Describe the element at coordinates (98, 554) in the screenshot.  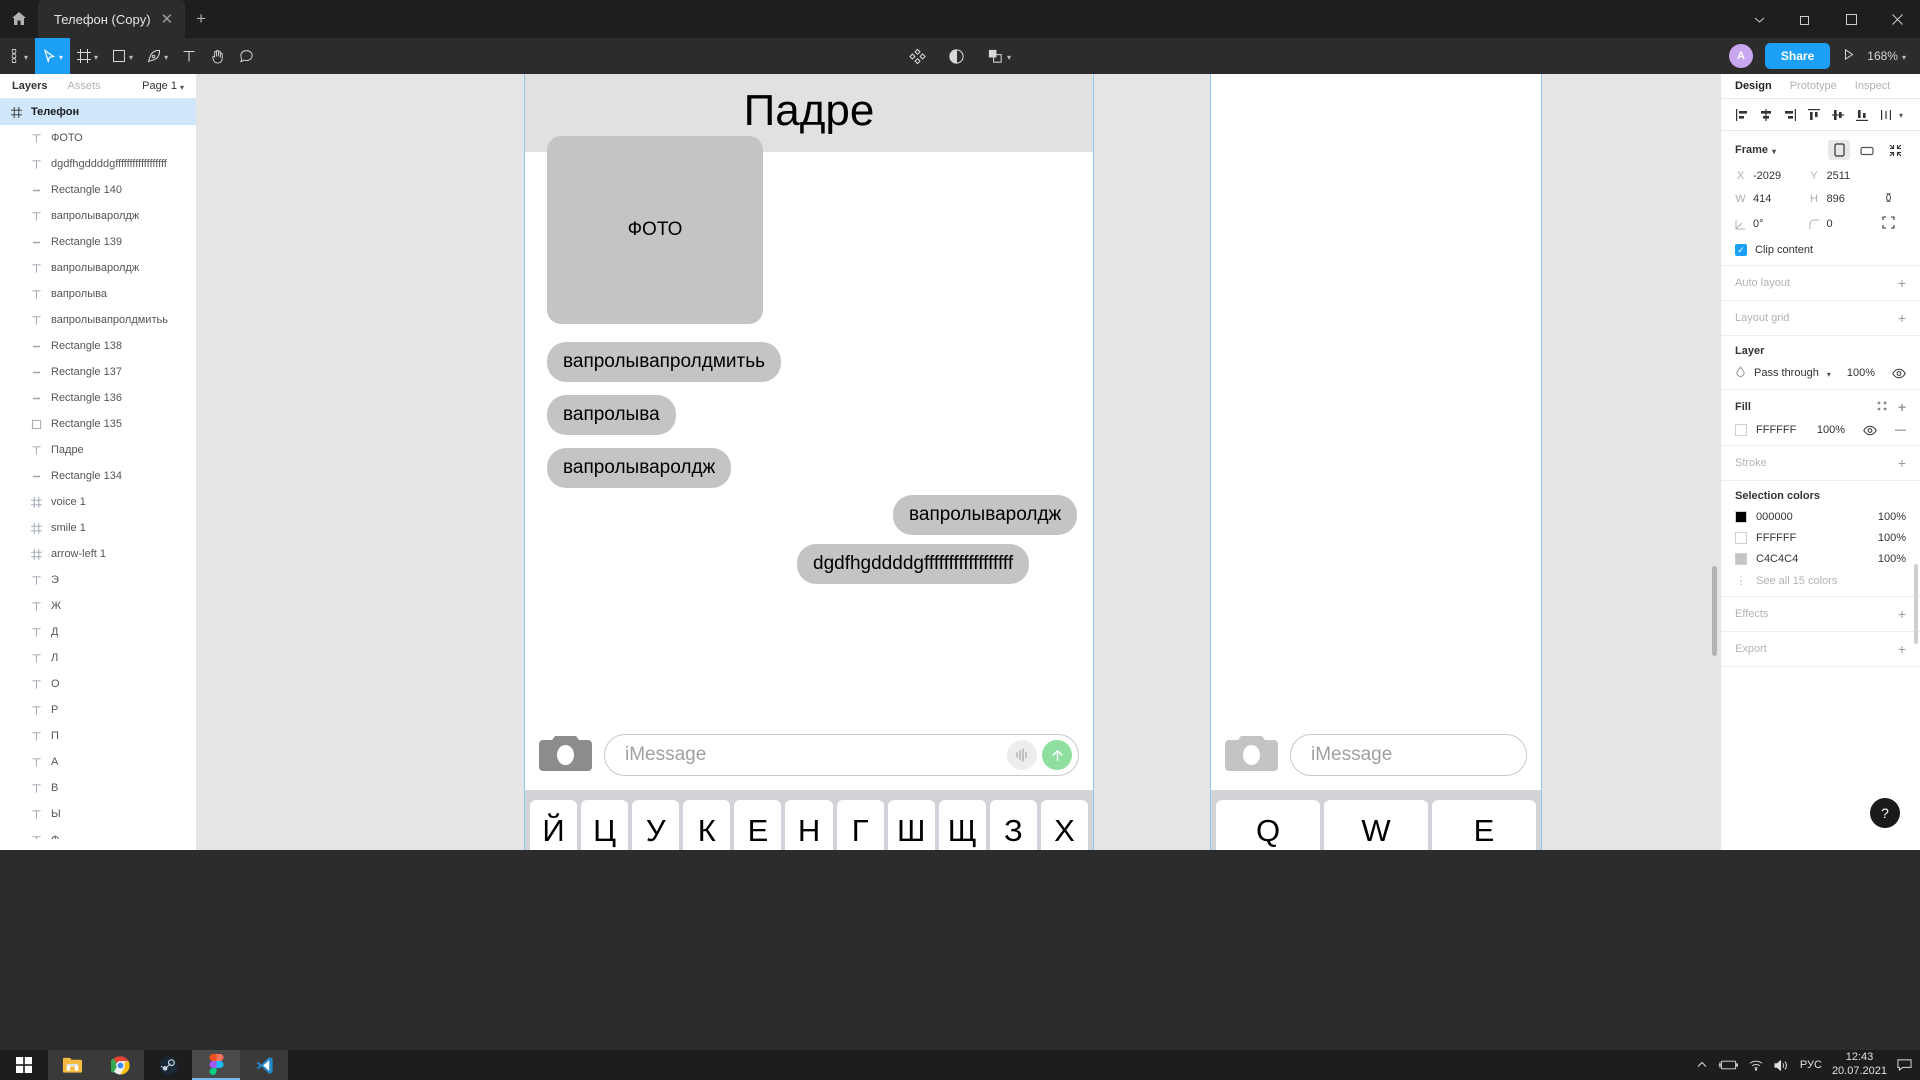
I see `layer-row: arrow-left 1` at that location.